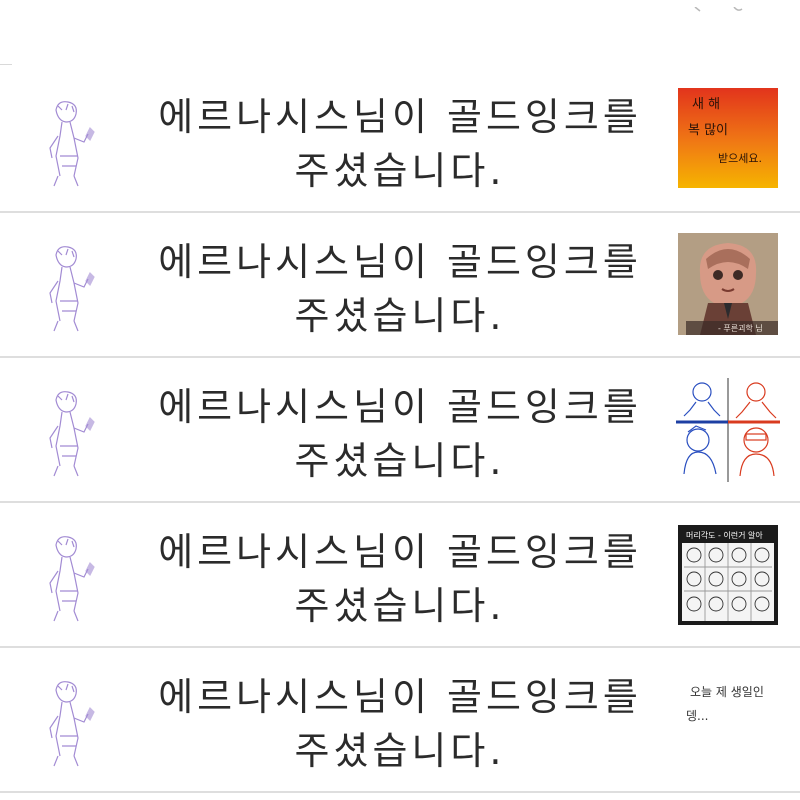  Describe the element at coordinates (727, 692) in the screenshot. I see `thumbnail-text: 오늘 제 생일인` at that location.